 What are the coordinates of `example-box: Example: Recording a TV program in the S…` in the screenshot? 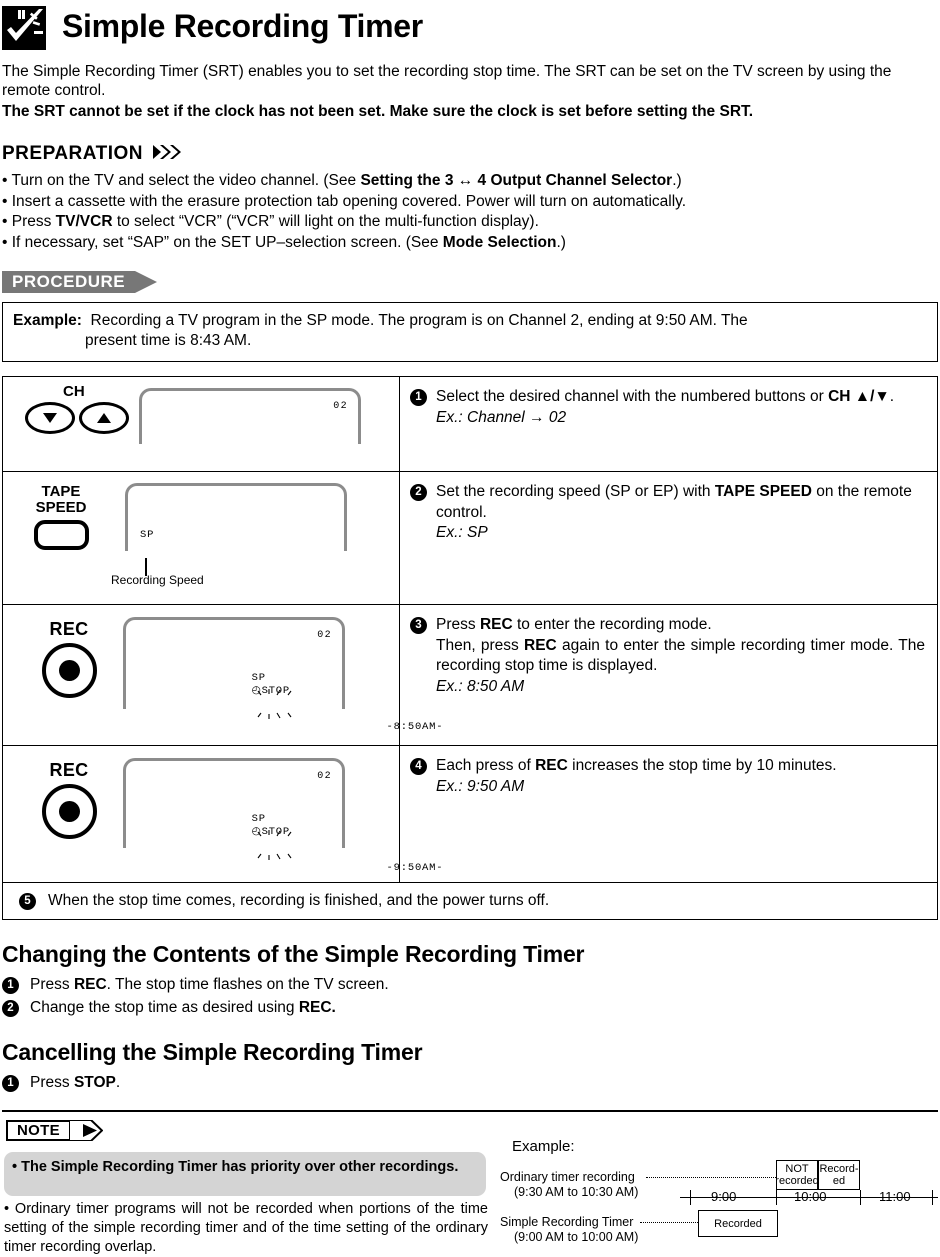 It's located at (470, 332).